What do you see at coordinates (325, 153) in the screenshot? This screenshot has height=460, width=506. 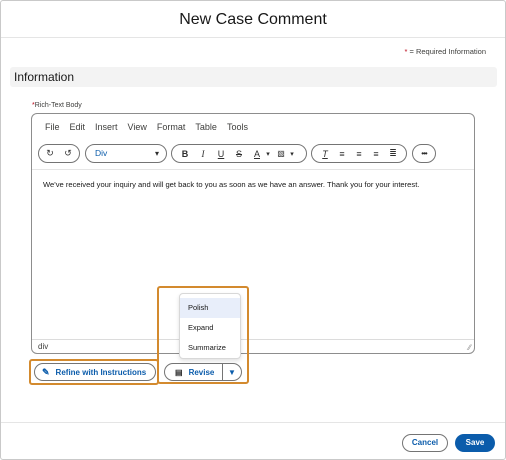 I see `clear-formatting-icon: T` at bounding box center [325, 153].